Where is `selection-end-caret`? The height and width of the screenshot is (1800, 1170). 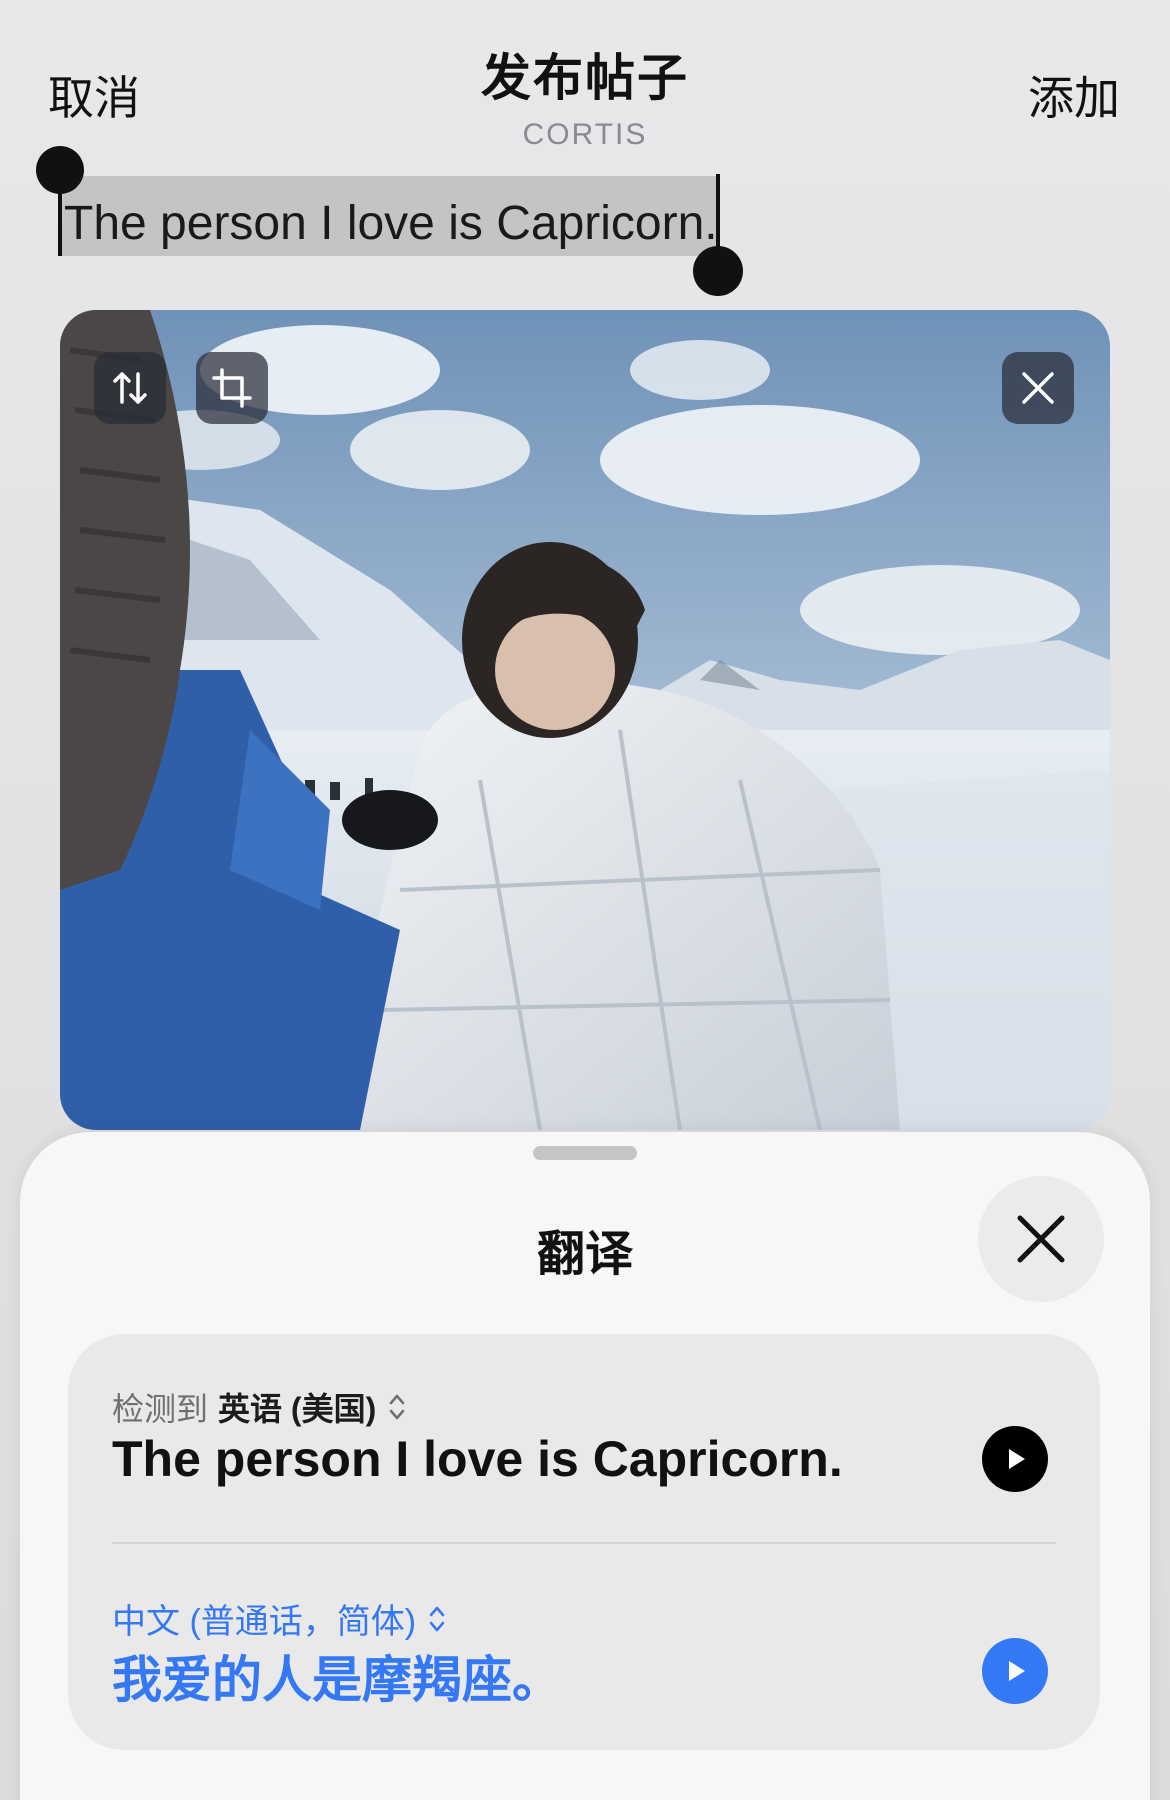
selection-end-caret is located at coordinates (718, 214).